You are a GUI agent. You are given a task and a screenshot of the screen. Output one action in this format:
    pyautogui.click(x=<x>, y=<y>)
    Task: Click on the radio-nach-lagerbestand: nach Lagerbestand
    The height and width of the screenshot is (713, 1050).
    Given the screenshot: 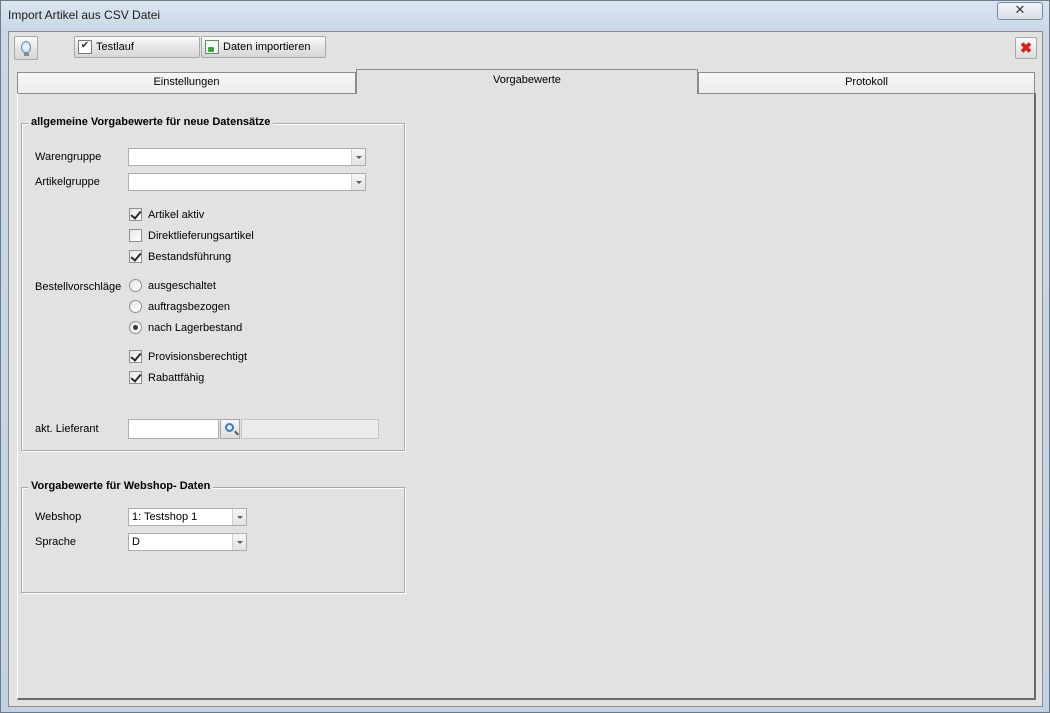 What is the action you would take?
    pyautogui.click(x=185, y=327)
    